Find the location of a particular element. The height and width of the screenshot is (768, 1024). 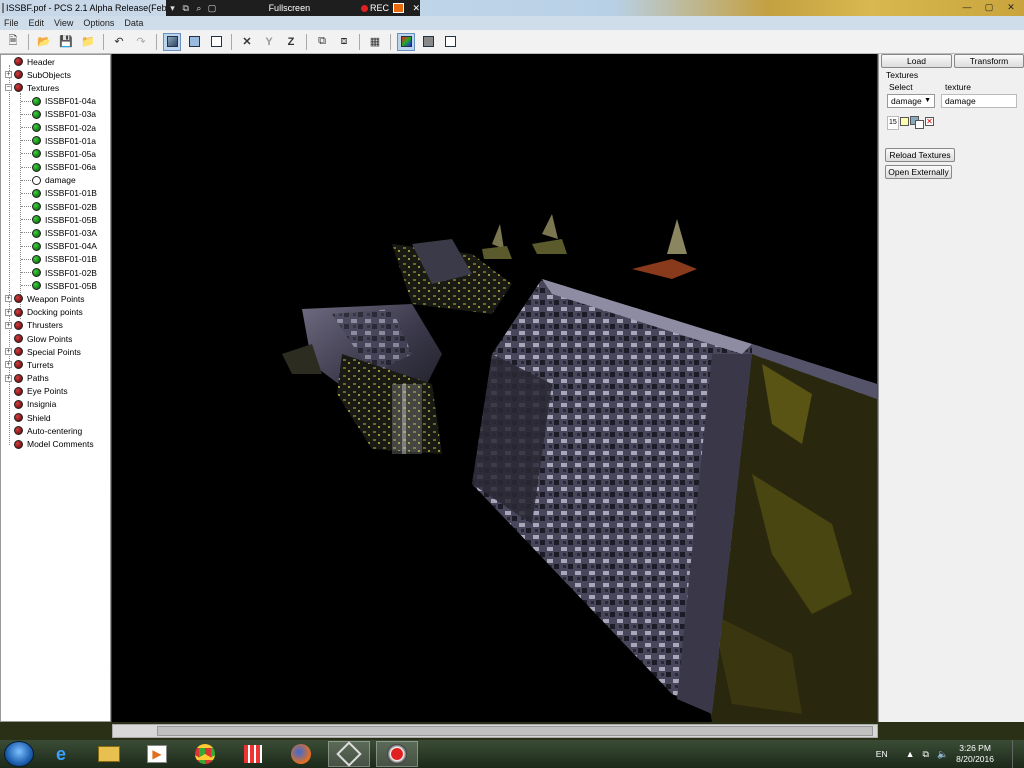

y-axis-icon: Y is located at coordinates (269, 42).